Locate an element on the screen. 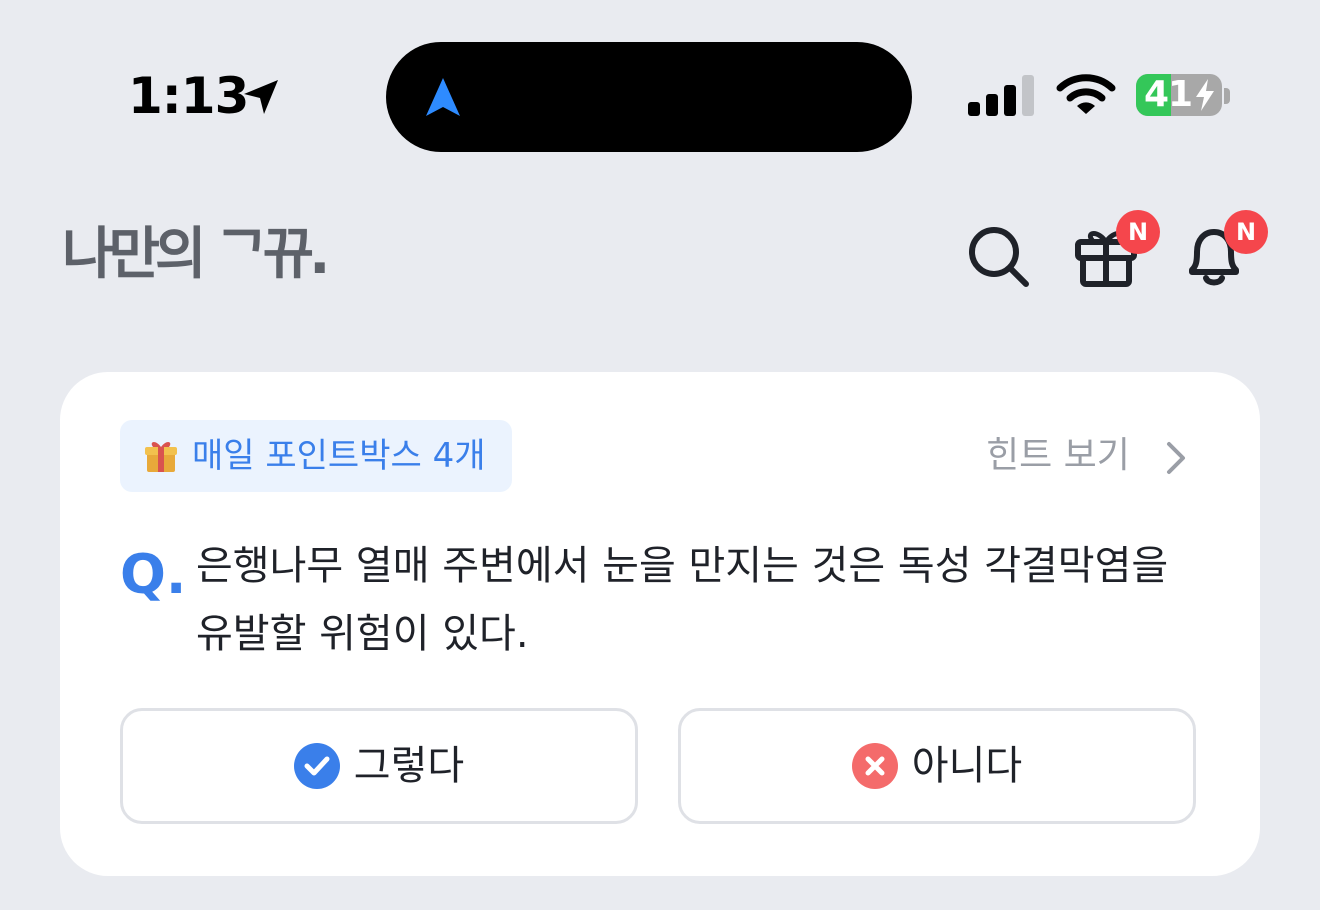  chevron-right-icon is located at coordinates (1176, 458).